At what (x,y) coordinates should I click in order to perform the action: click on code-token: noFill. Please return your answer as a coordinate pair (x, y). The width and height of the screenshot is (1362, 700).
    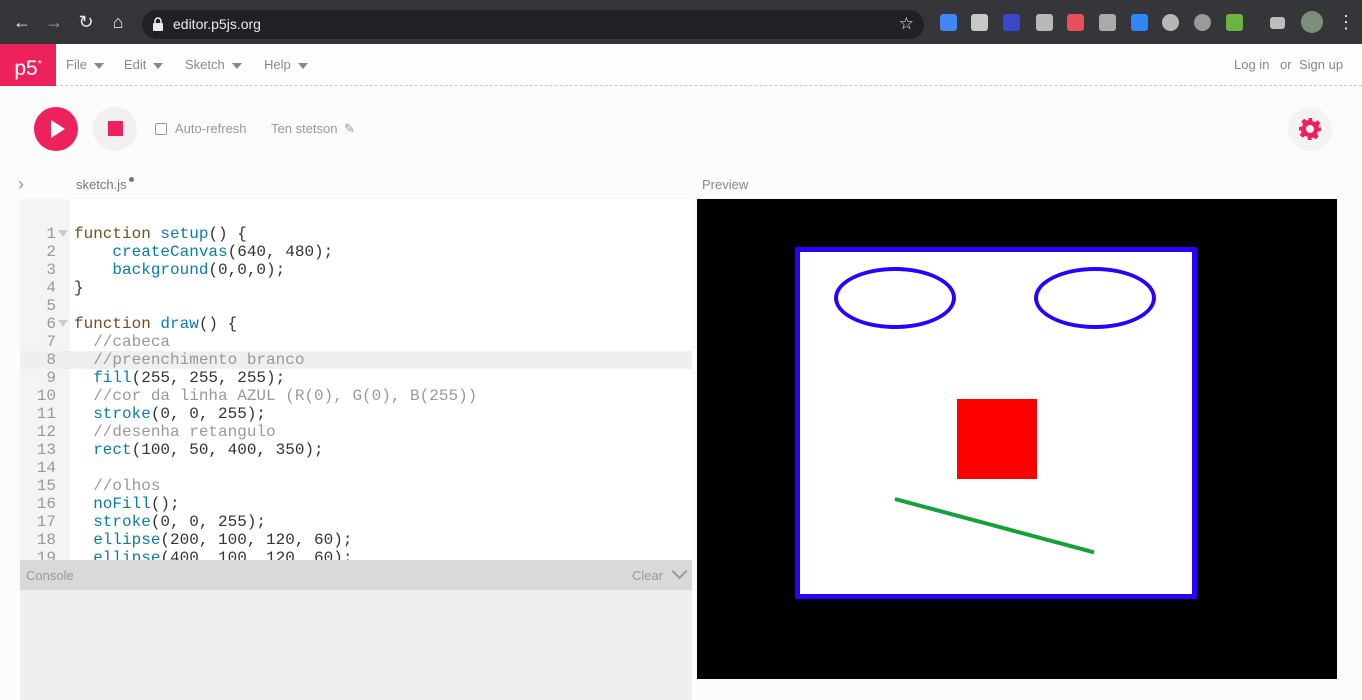
    Looking at the image, I should click on (122, 504).